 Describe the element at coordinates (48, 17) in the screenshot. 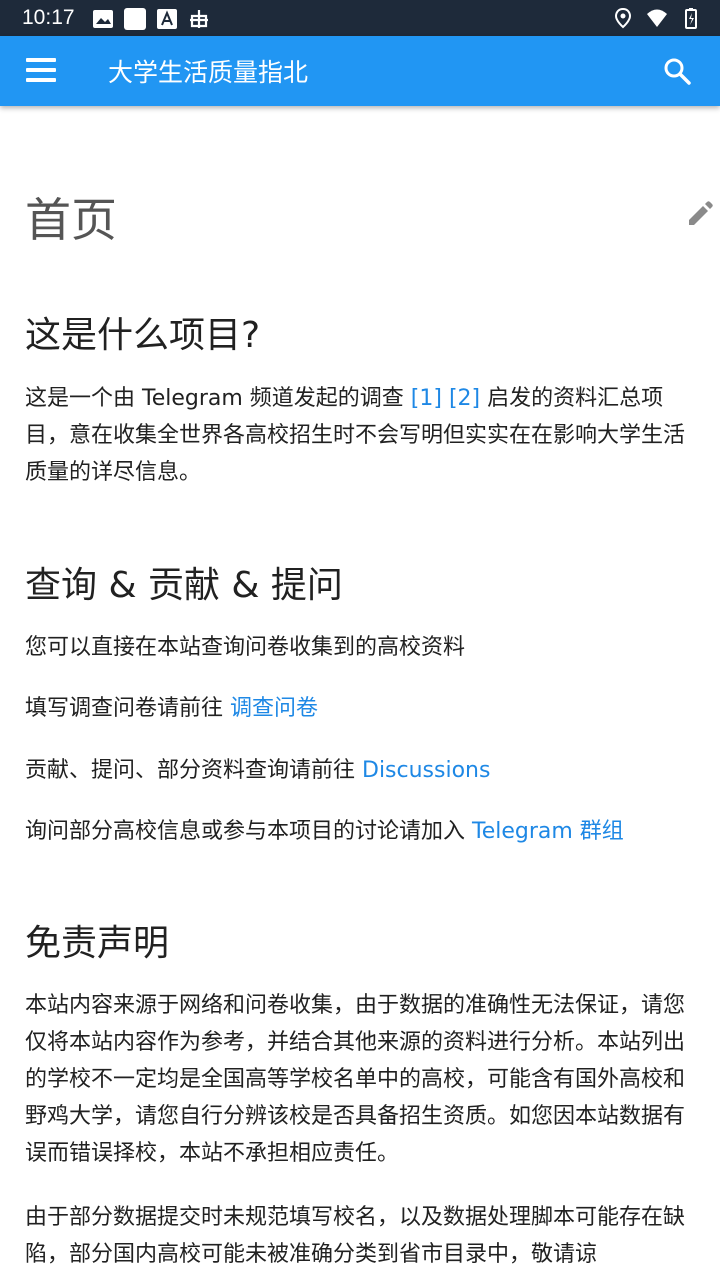

I see `status-time: 10:17` at that location.